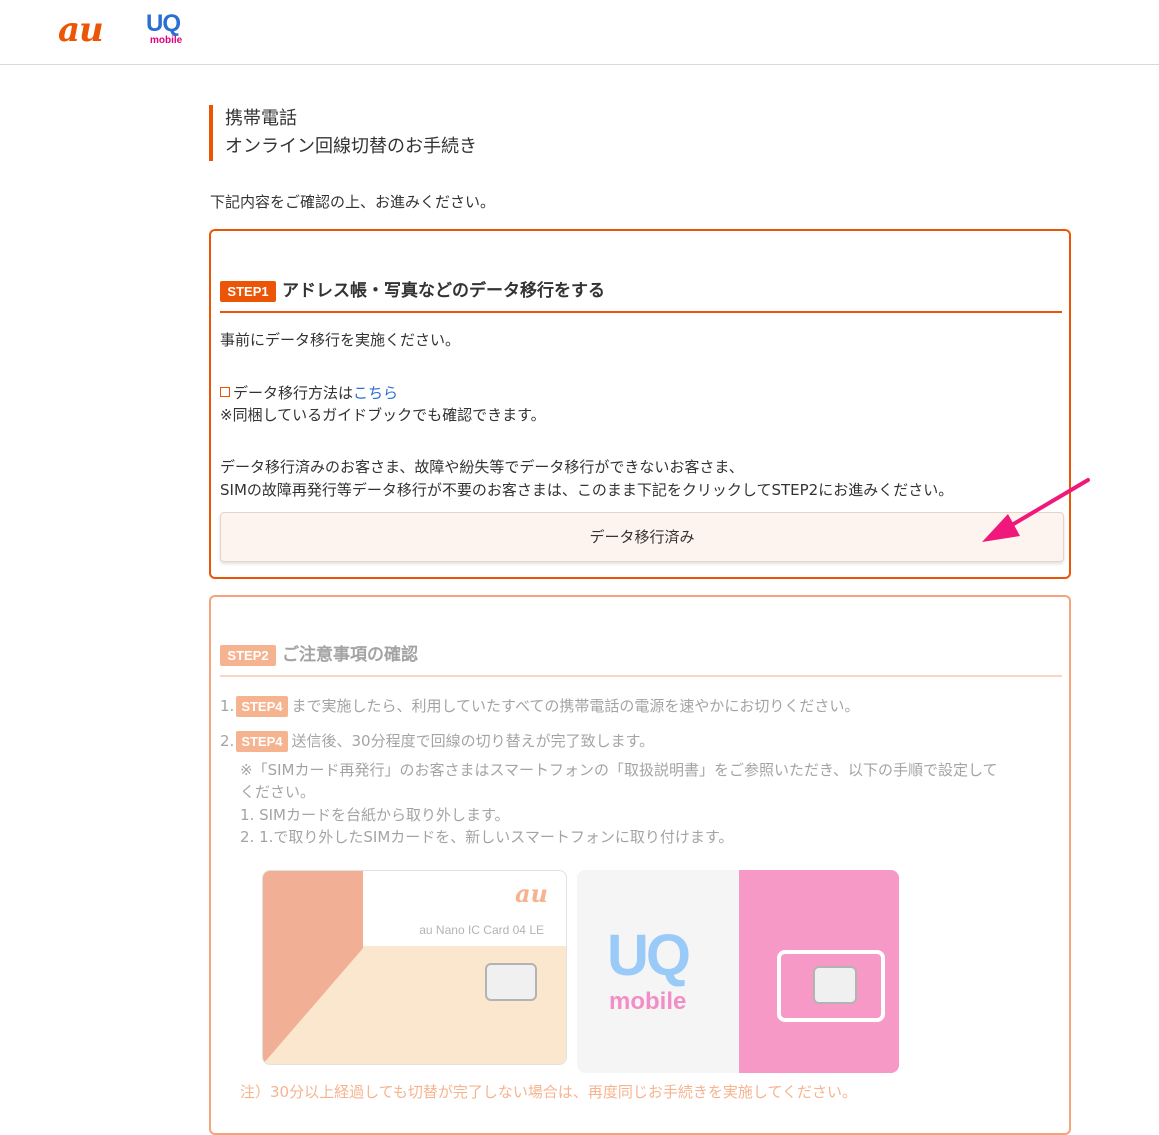  I want to click on sim-step-2: 2. 1.で取り外したSIMカードを、新しいスマートフォンに取り付けます。, so click(487, 837).